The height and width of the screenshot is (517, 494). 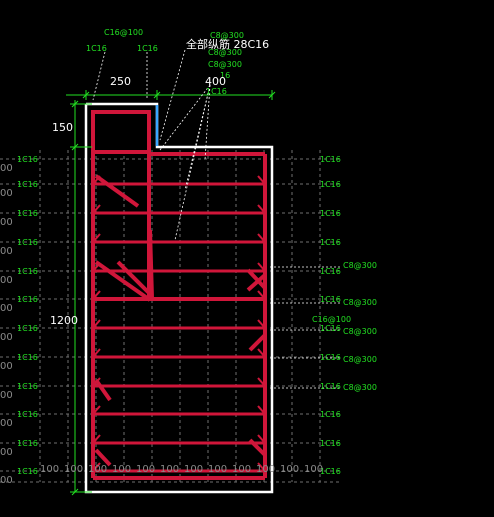 I want to click on stirrup-label: C16@100, so click(x=123, y=32).